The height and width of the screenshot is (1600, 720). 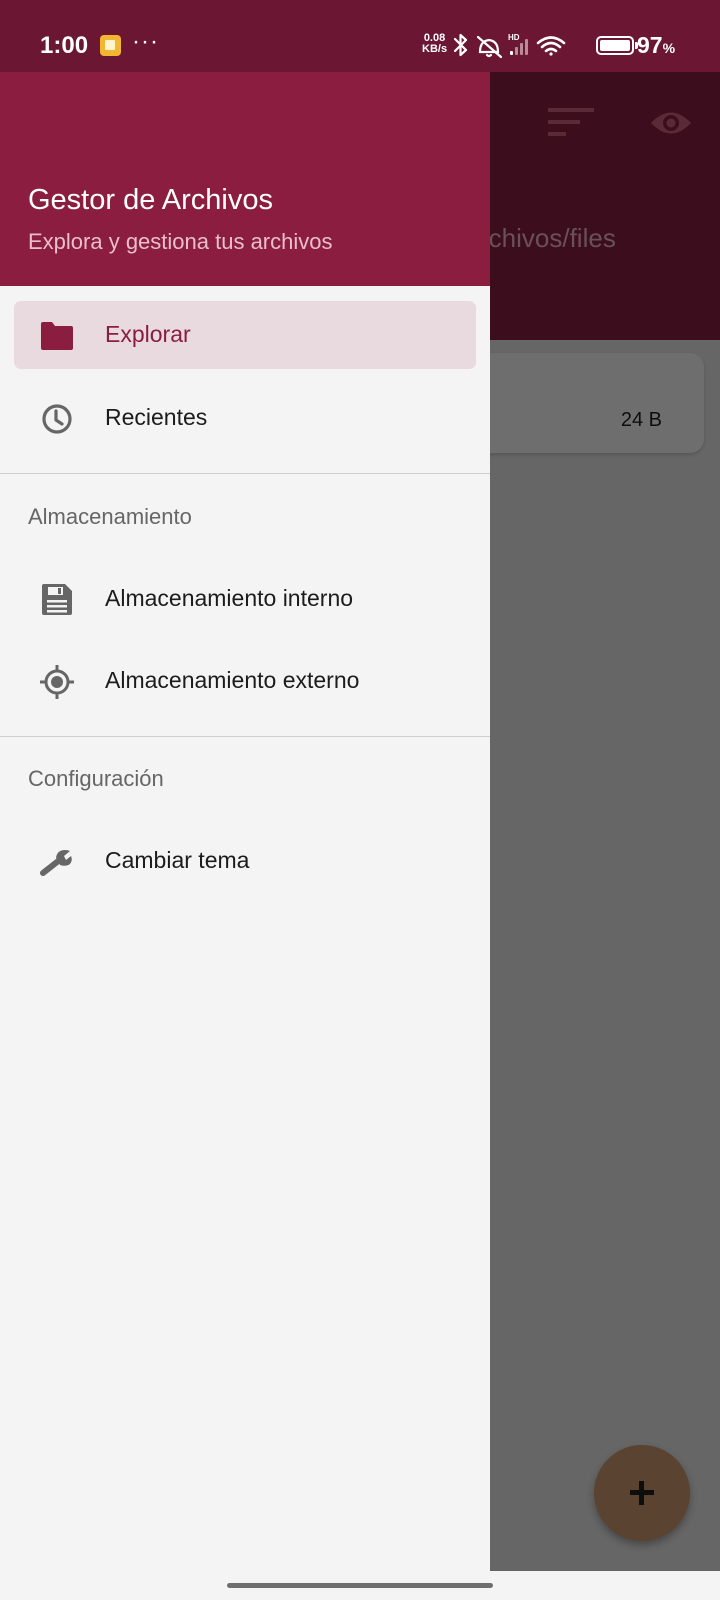 What do you see at coordinates (57, 599) in the screenshot?
I see `save-icon` at bounding box center [57, 599].